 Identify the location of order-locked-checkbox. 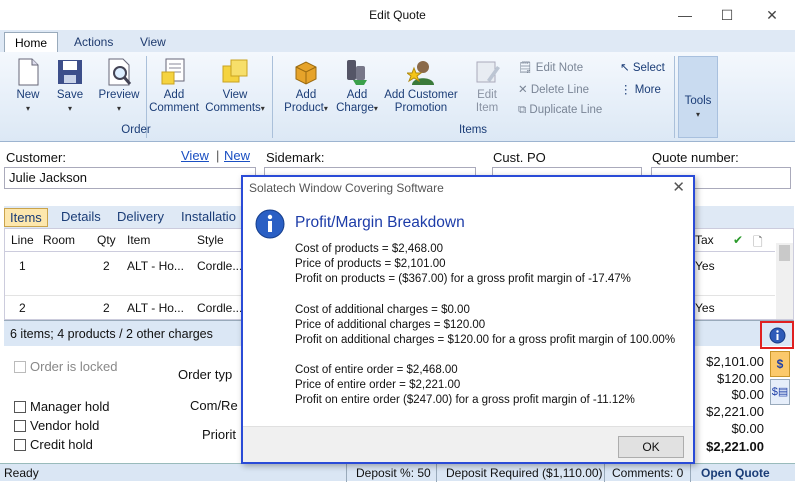
(20, 367).